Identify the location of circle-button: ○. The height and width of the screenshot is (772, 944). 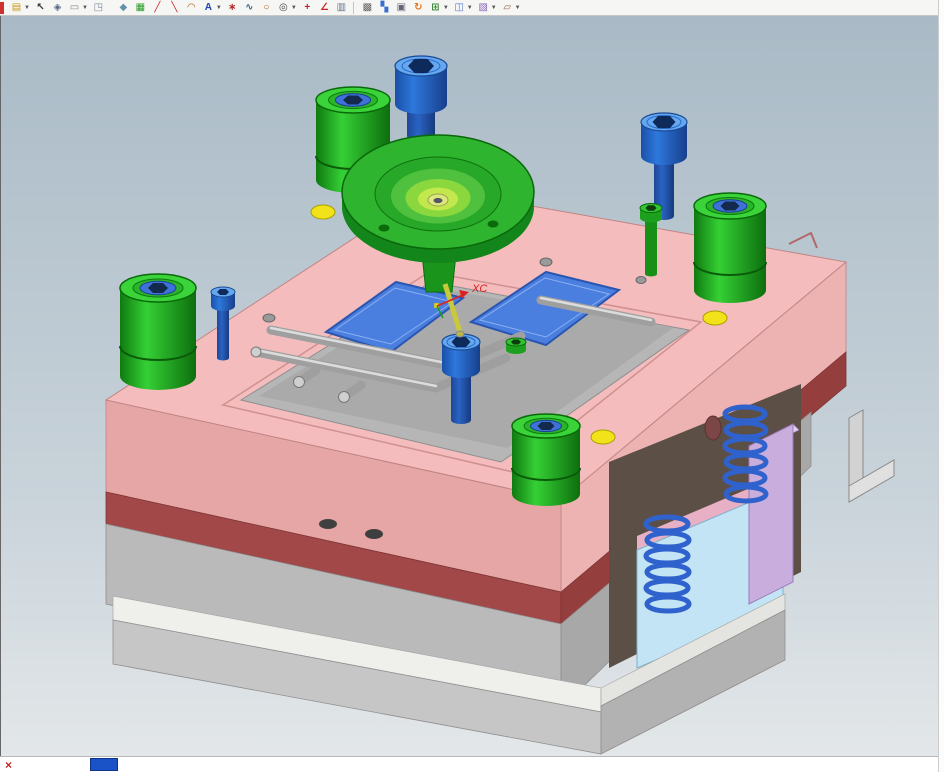
(266, 7).